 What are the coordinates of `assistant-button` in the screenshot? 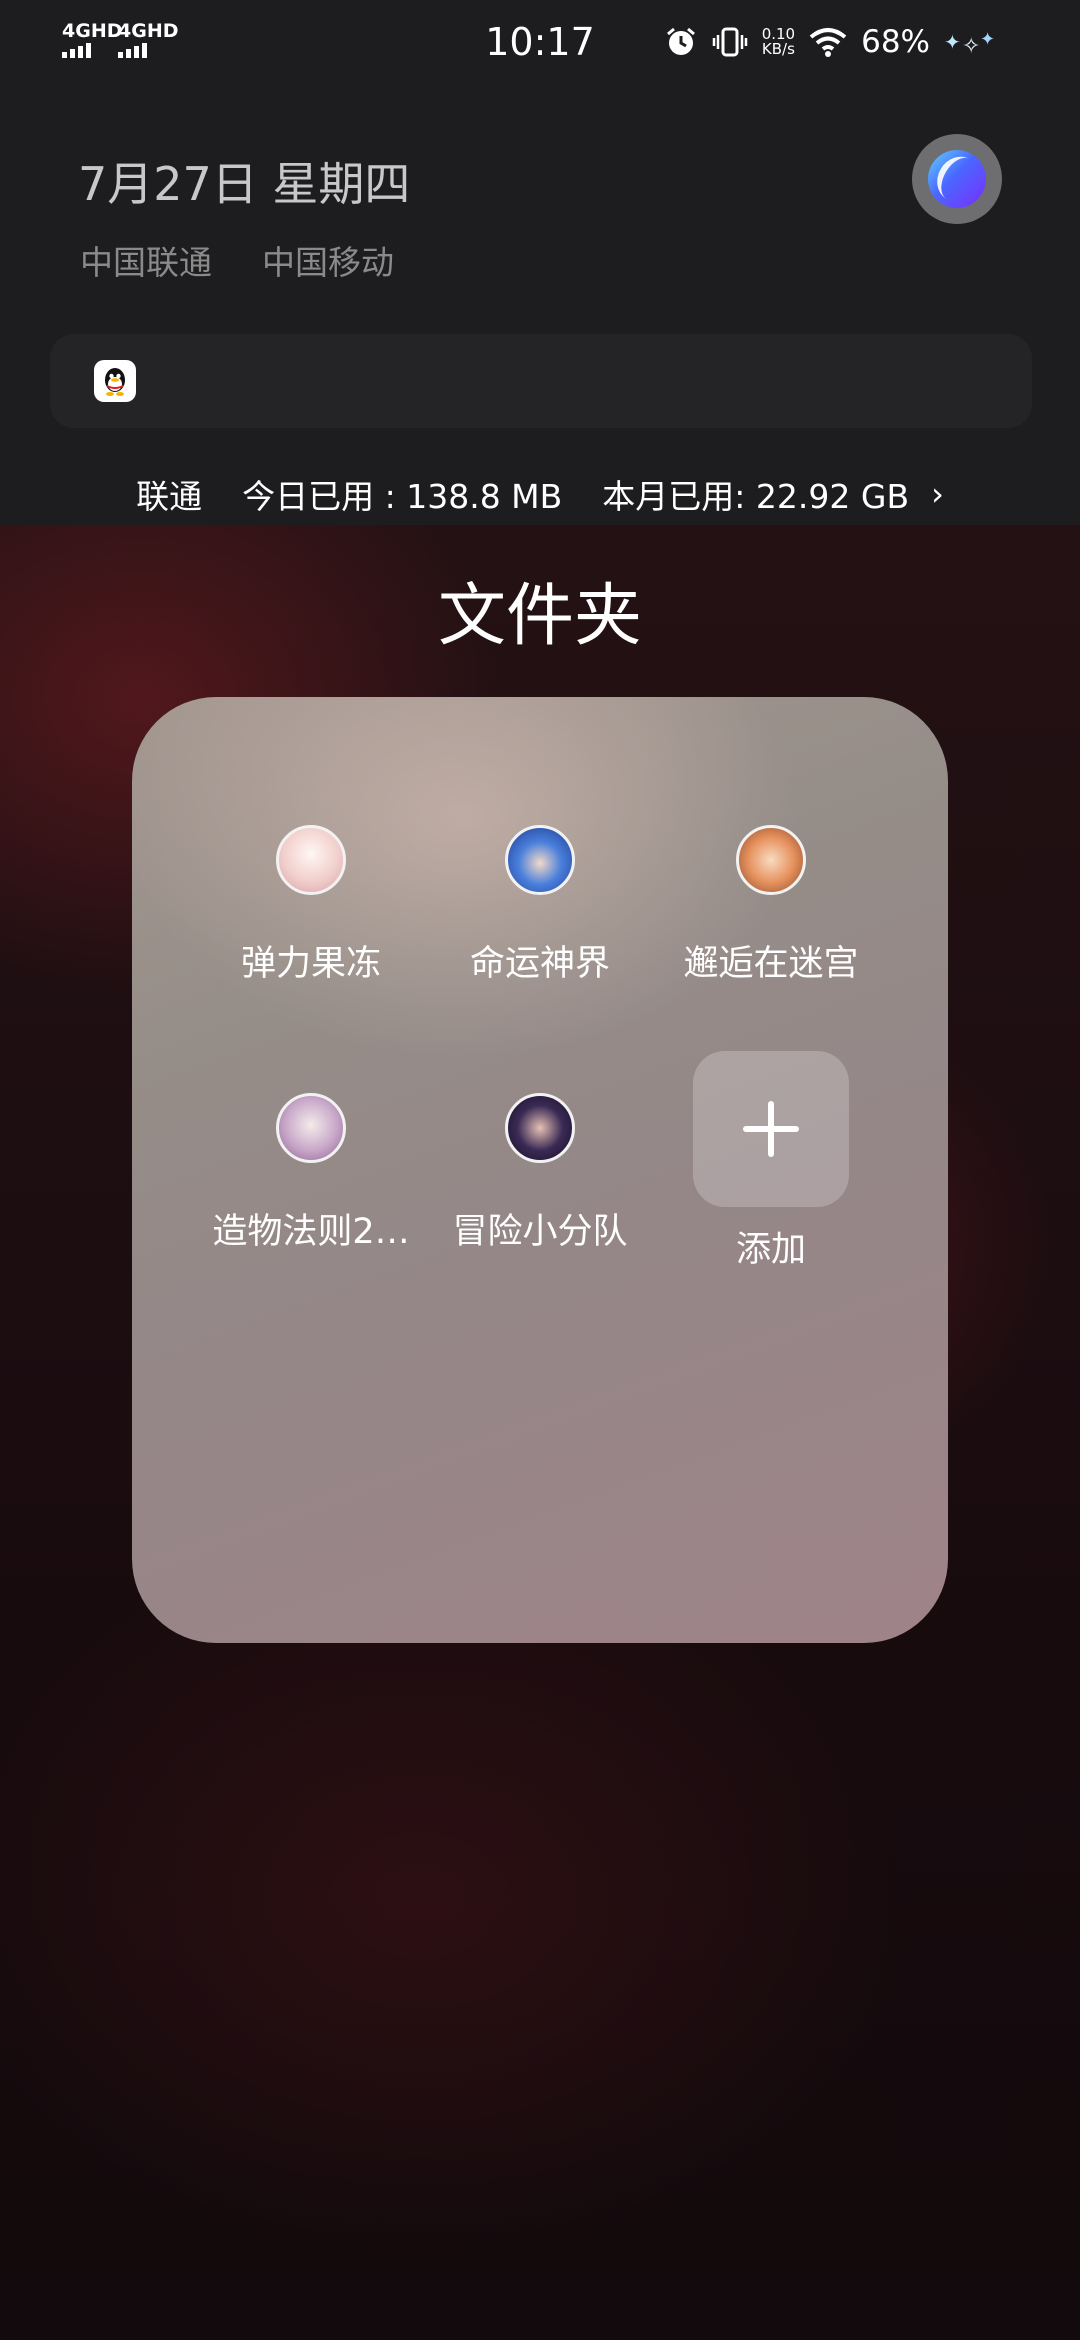 It's located at (957, 179).